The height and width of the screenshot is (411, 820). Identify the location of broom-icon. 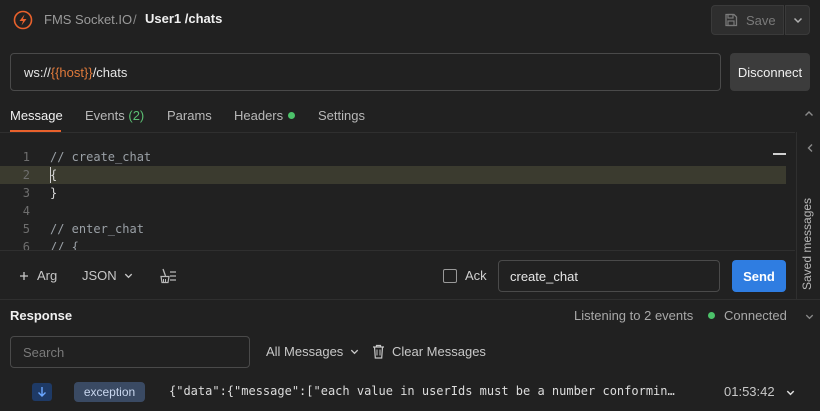
(168, 276).